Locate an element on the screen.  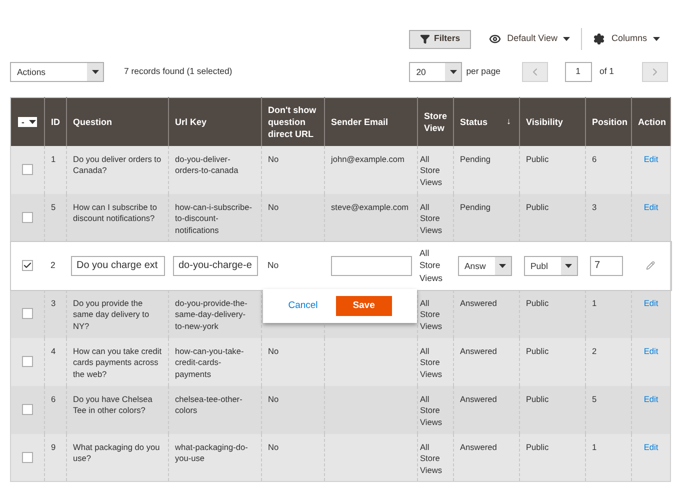
previous-page-button is located at coordinates (535, 72).